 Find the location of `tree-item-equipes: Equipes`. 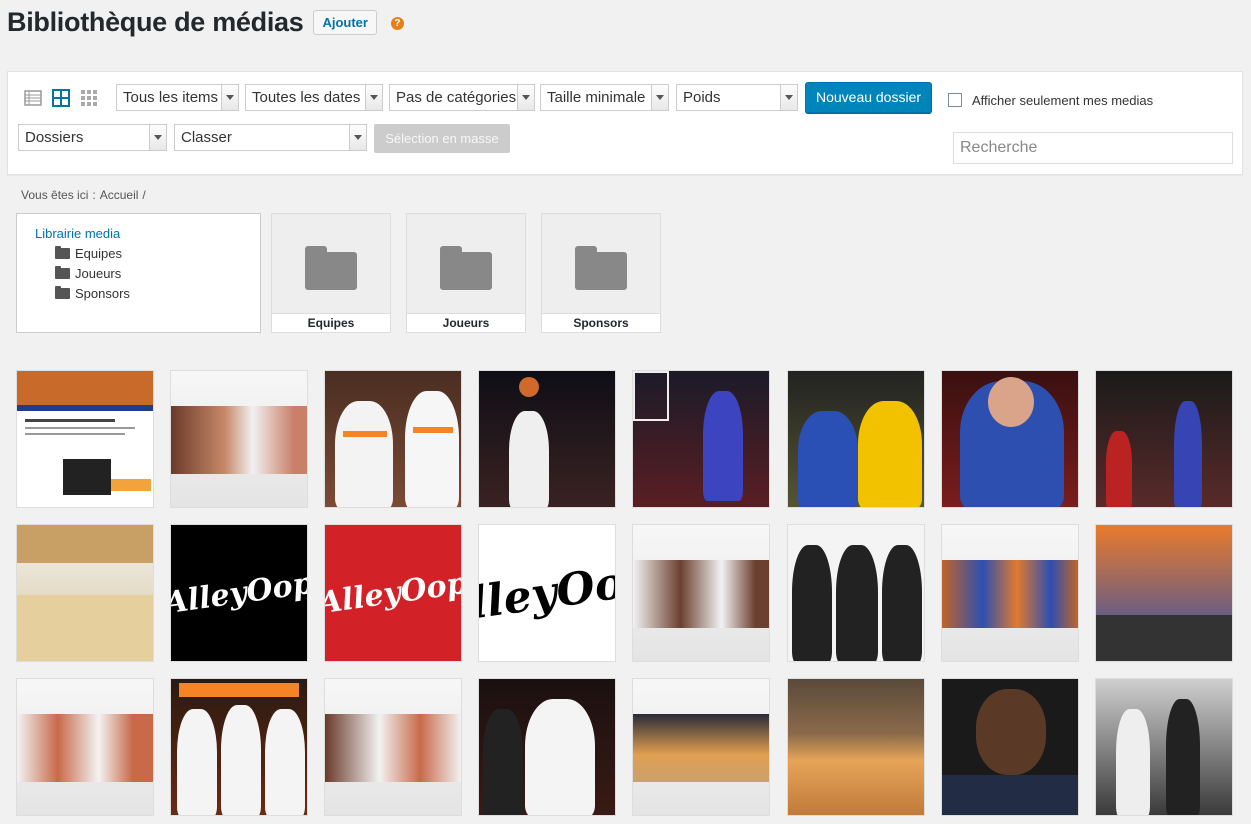

tree-item-equipes: Equipes is located at coordinates (88, 253).